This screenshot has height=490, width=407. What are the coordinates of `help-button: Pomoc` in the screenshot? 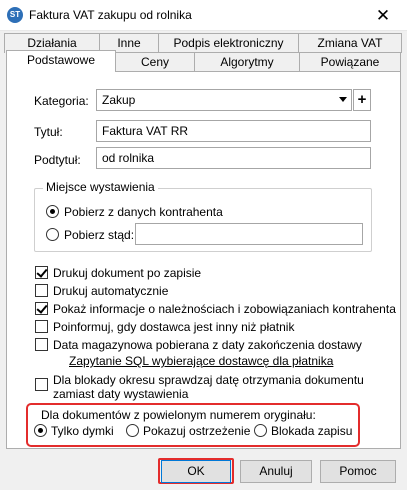 It's located at (358, 471).